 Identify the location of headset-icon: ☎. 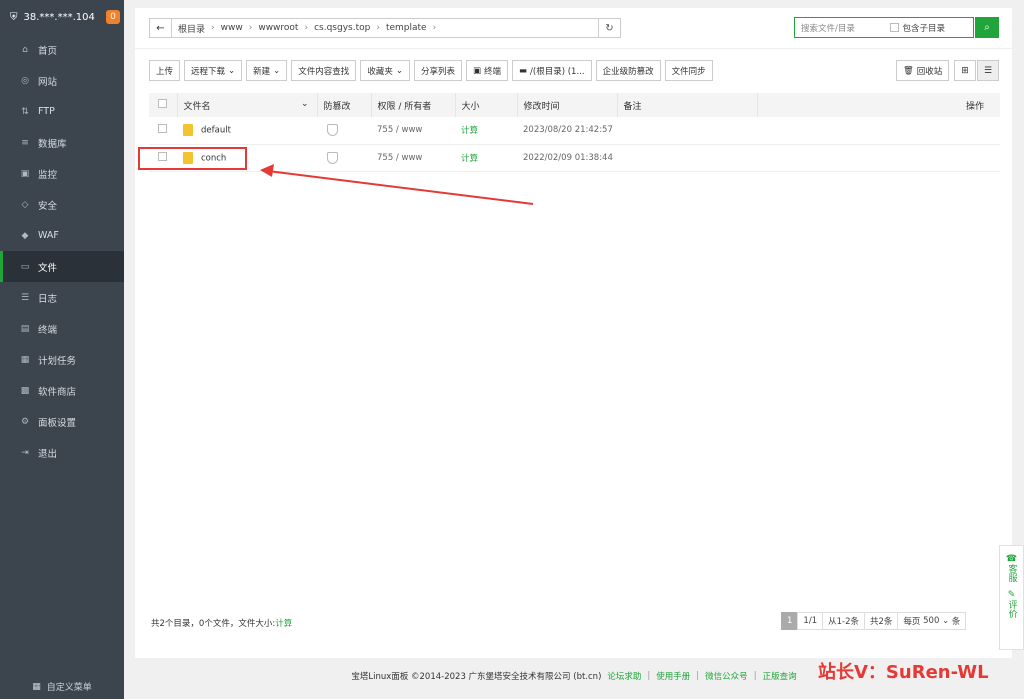
(1011, 559).